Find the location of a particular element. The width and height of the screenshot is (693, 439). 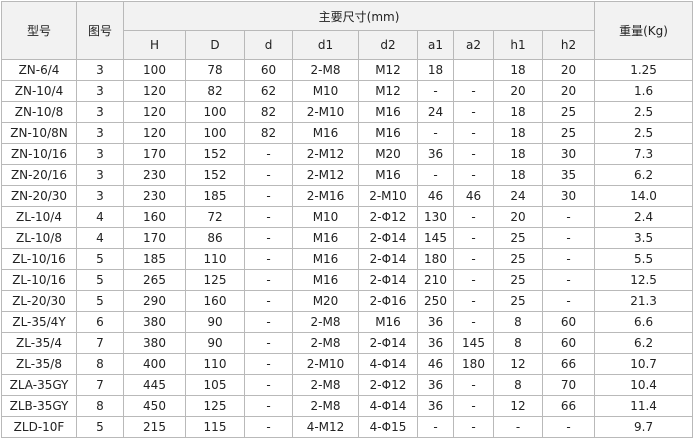

table-row: ZN-10/4 3 120 82 62 M10 M12- -20 20 1.6 is located at coordinates (347, 91).